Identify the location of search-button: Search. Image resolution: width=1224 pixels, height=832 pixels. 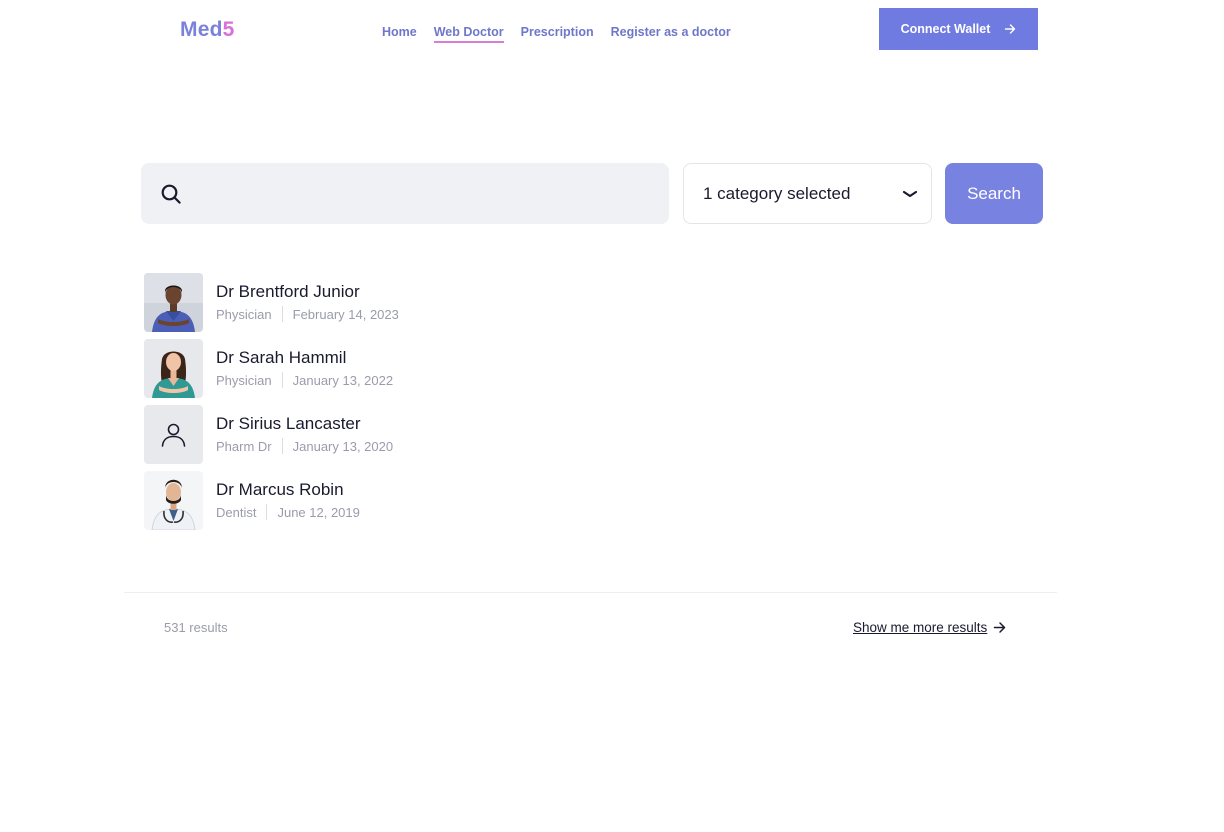
(994, 193).